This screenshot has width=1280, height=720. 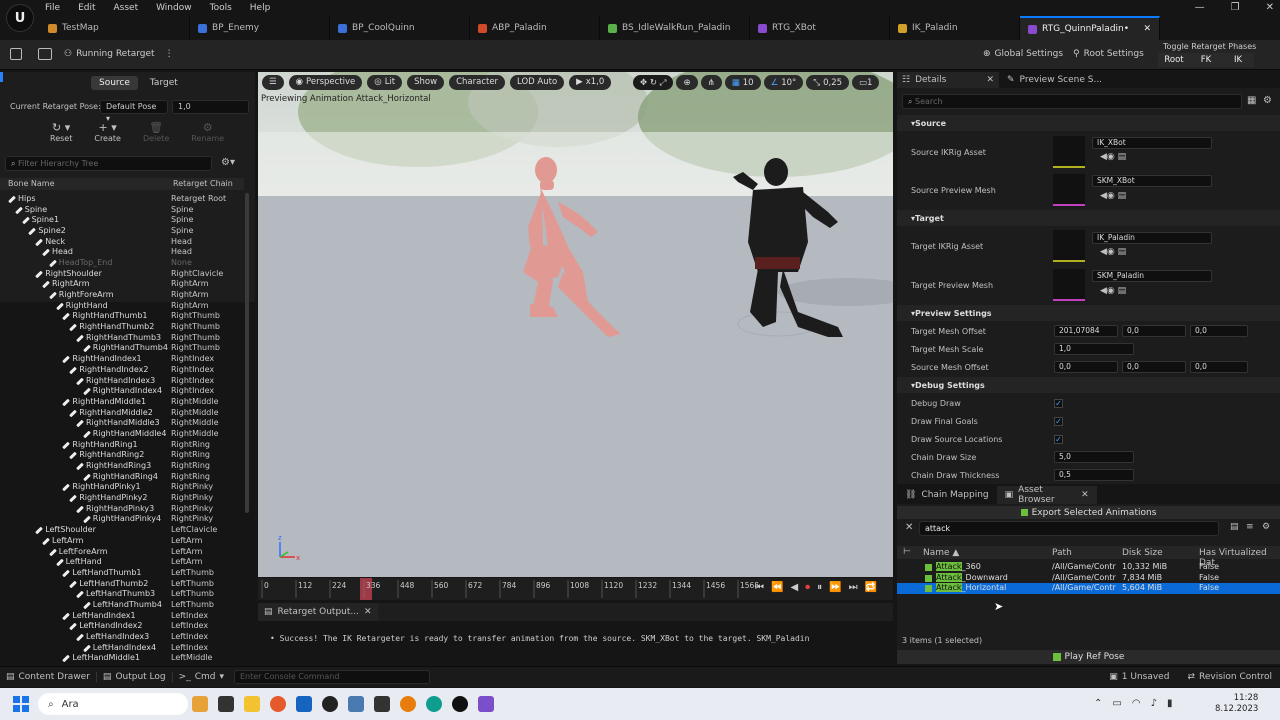 I want to click on menu-window: Window, so click(x=174, y=8).